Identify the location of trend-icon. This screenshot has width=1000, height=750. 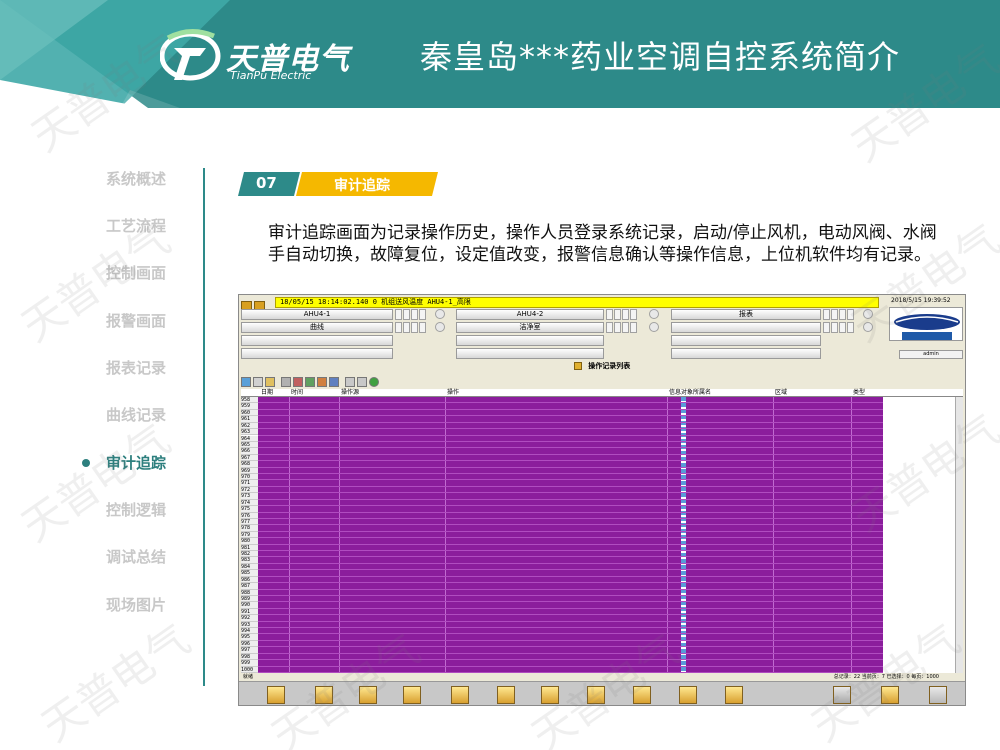
(642, 695).